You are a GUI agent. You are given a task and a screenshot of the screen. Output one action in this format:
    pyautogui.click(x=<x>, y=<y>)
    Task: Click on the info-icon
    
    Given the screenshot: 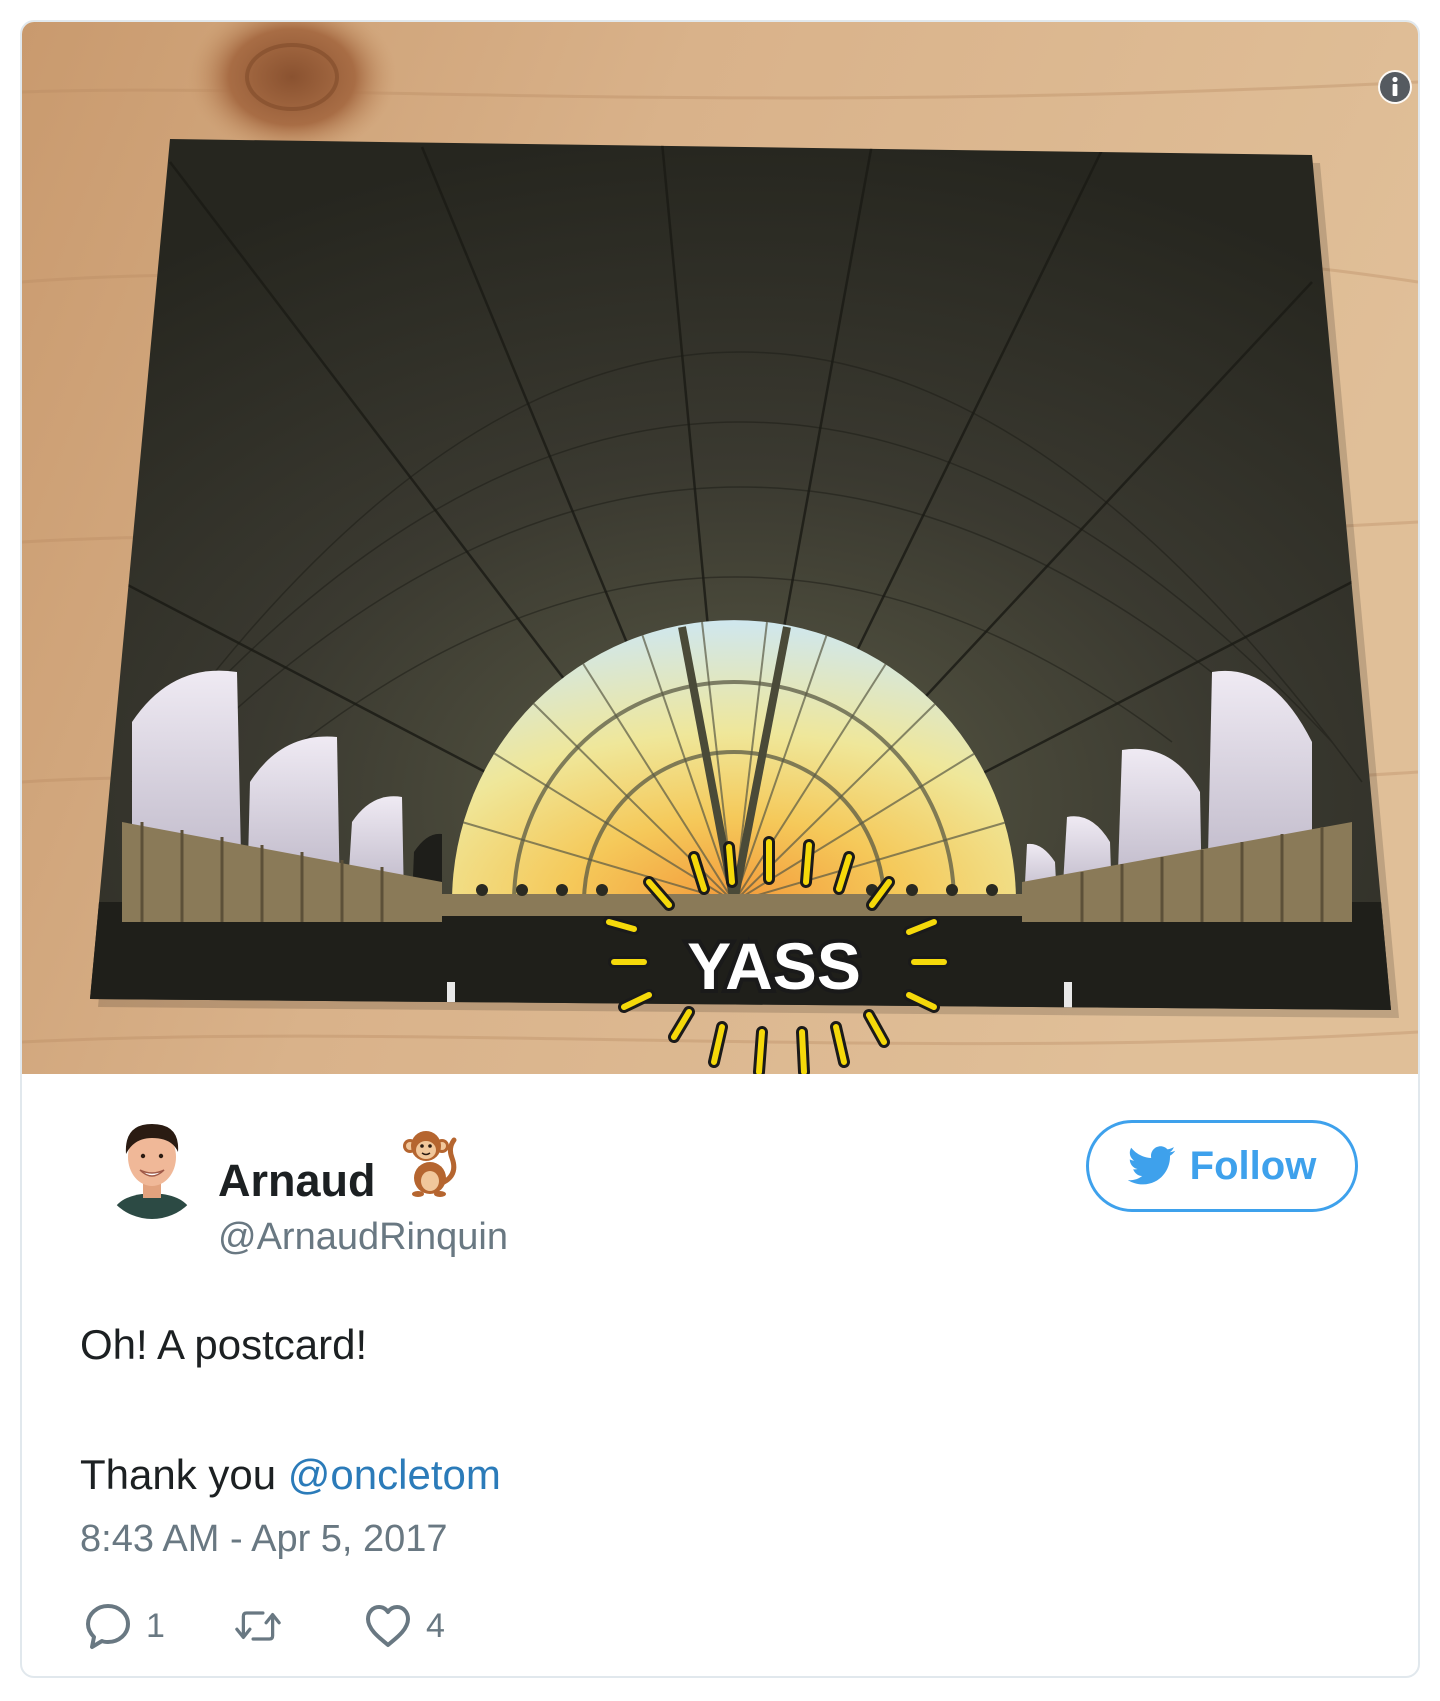 What is the action you would take?
    pyautogui.click(x=1395, y=87)
    